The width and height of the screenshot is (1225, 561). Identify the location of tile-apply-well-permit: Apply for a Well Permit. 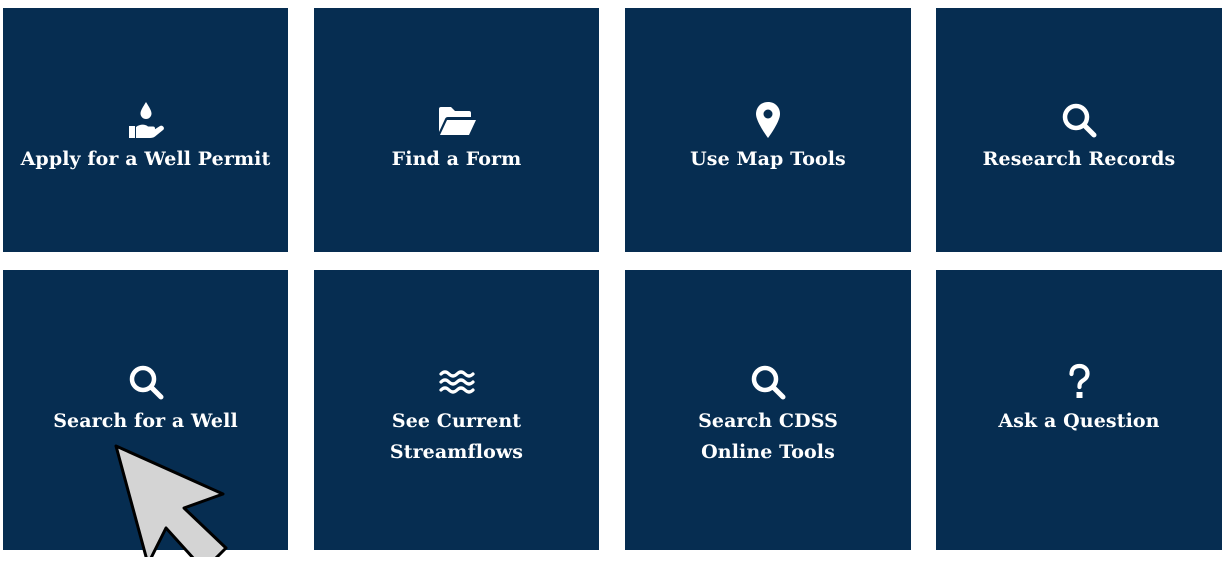
(145, 130).